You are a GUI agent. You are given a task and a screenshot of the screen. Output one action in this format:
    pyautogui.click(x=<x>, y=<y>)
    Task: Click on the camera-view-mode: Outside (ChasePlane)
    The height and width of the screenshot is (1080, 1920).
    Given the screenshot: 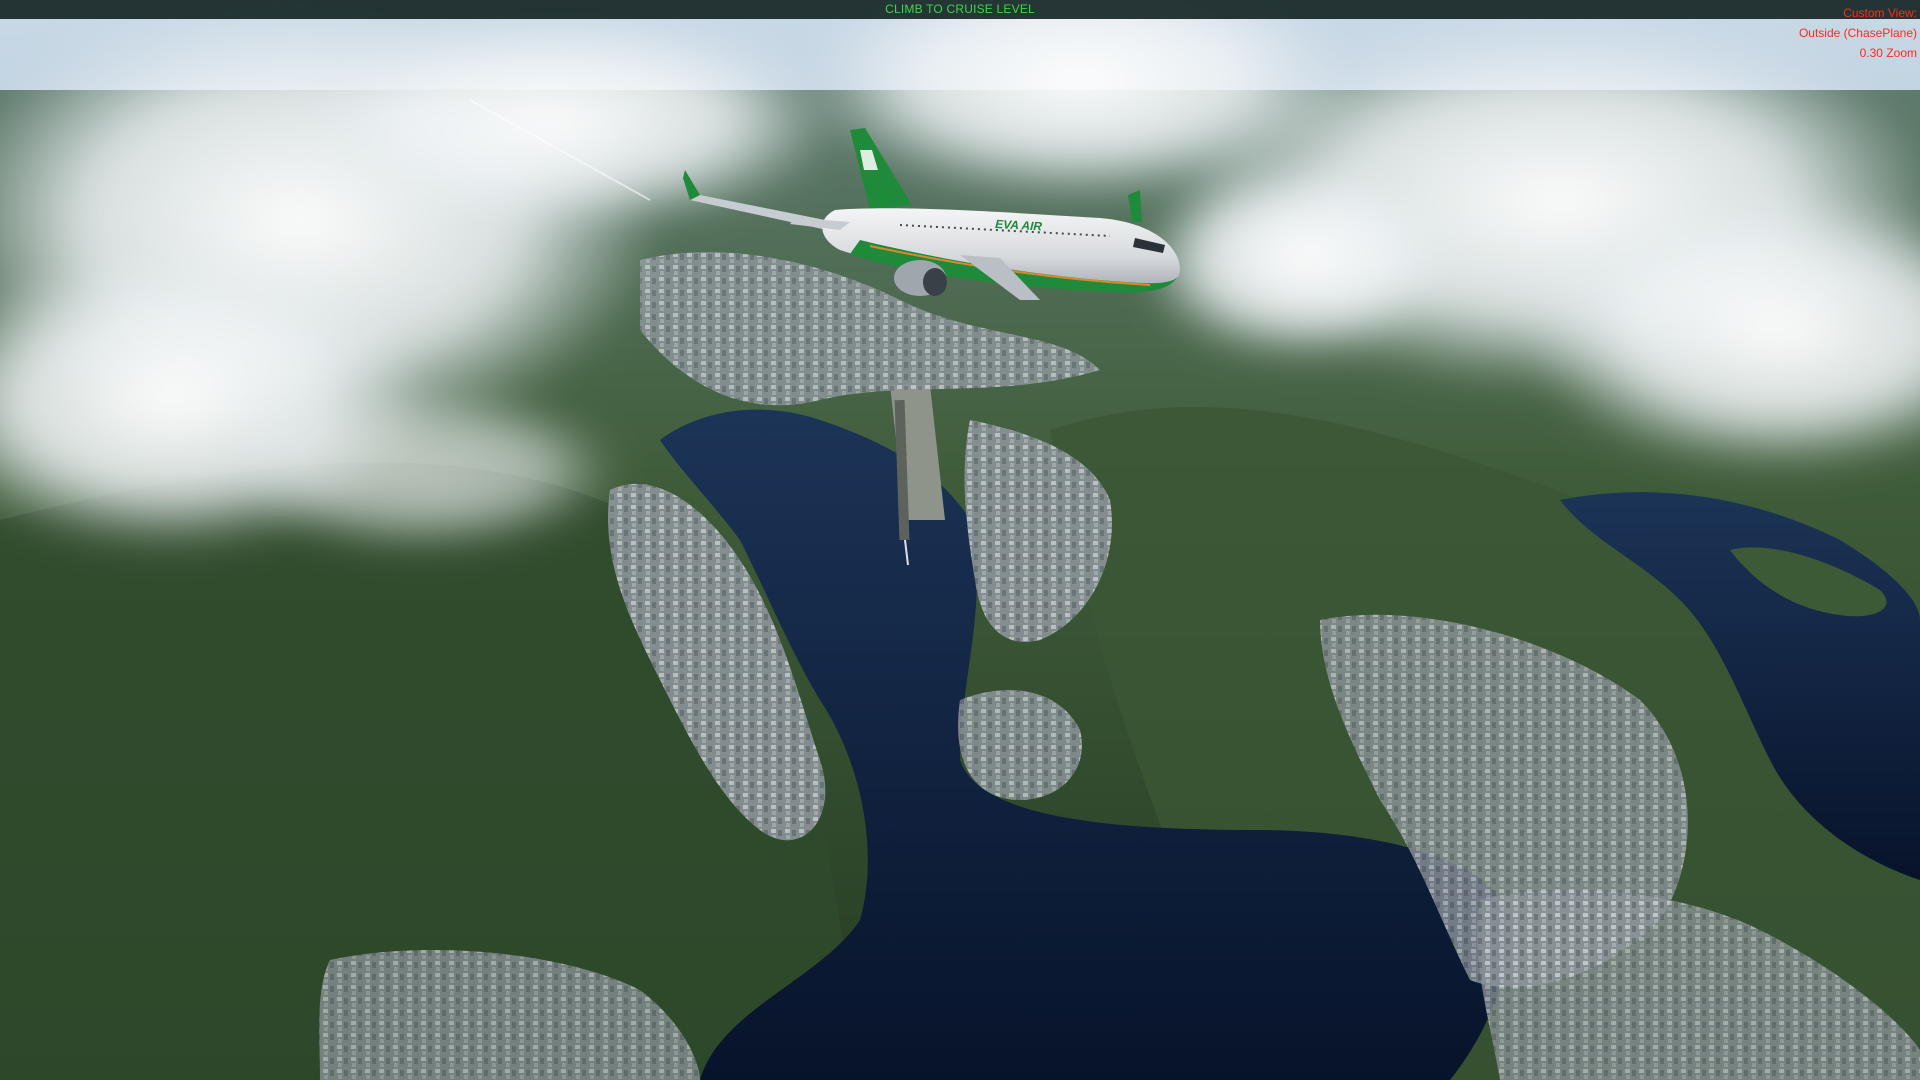 What is the action you would take?
    pyautogui.click(x=1857, y=33)
    